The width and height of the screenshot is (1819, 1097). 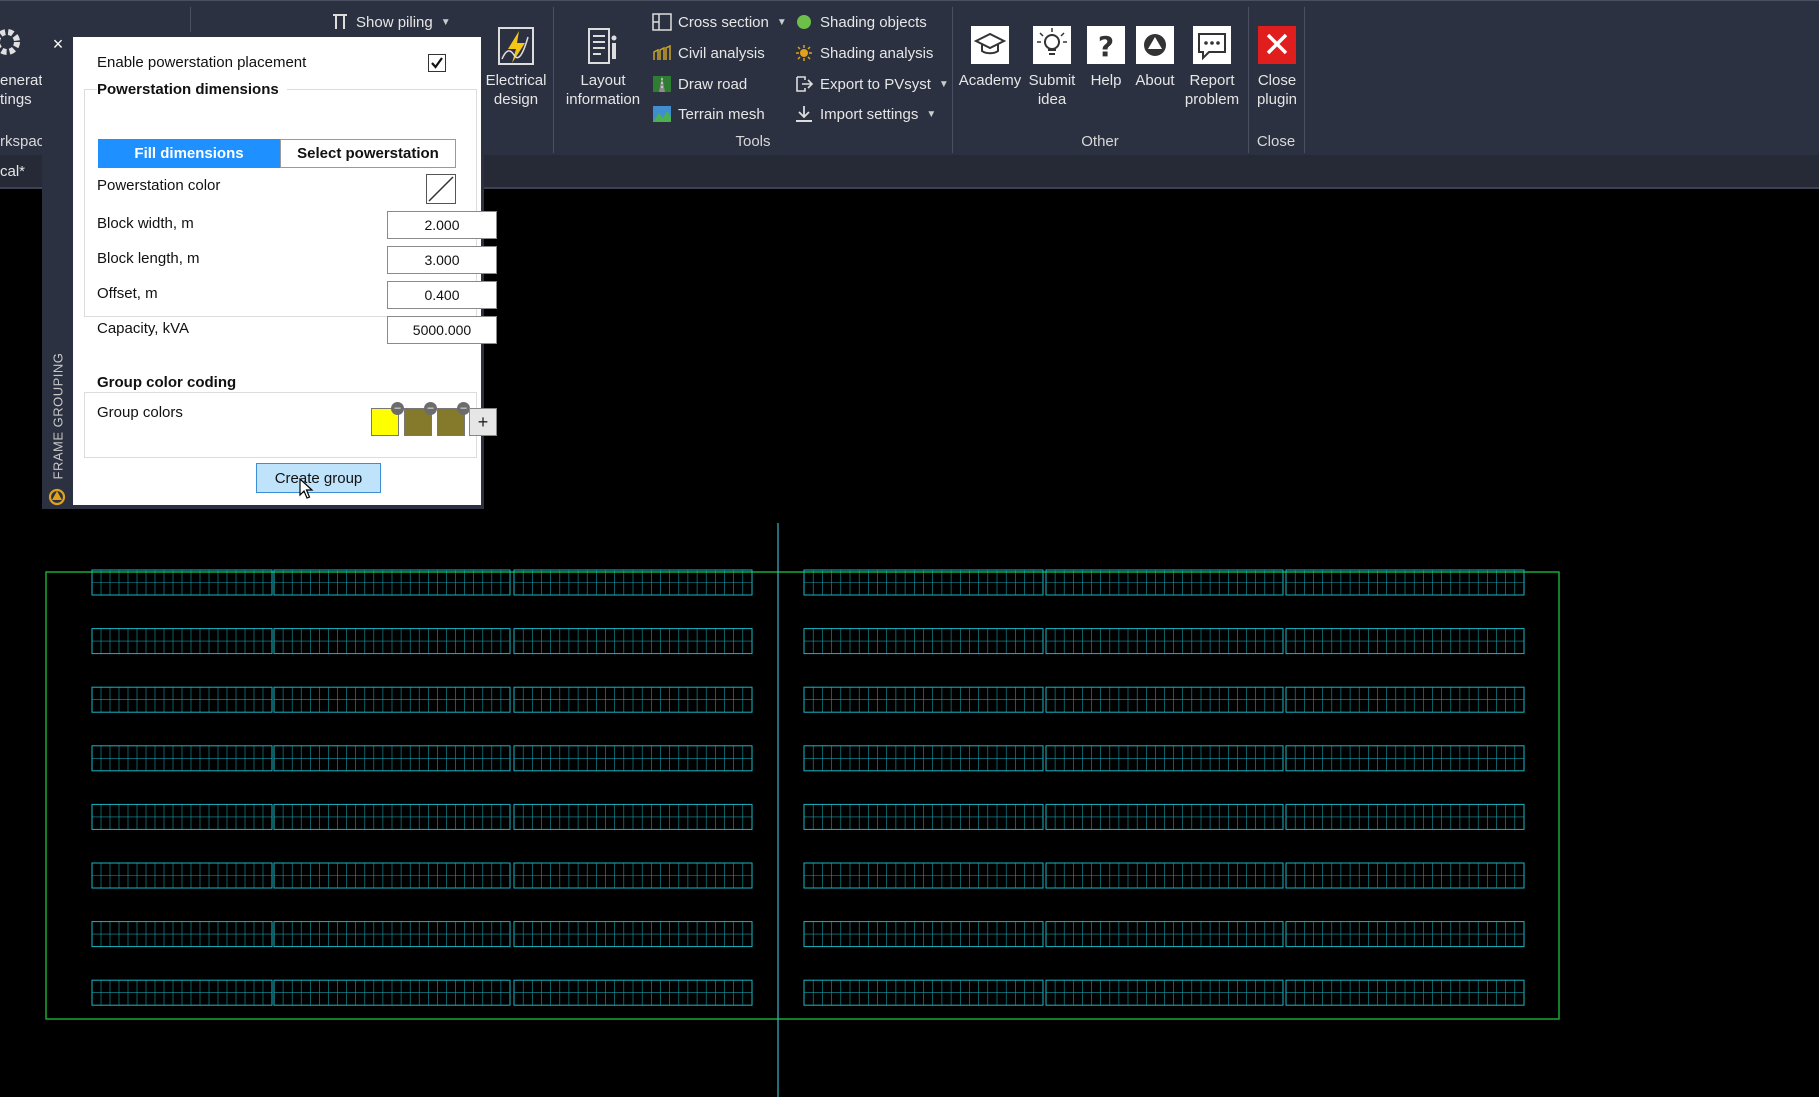 What do you see at coordinates (603, 99) in the screenshot?
I see `layout-information-line2: information` at bounding box center [603, 99].